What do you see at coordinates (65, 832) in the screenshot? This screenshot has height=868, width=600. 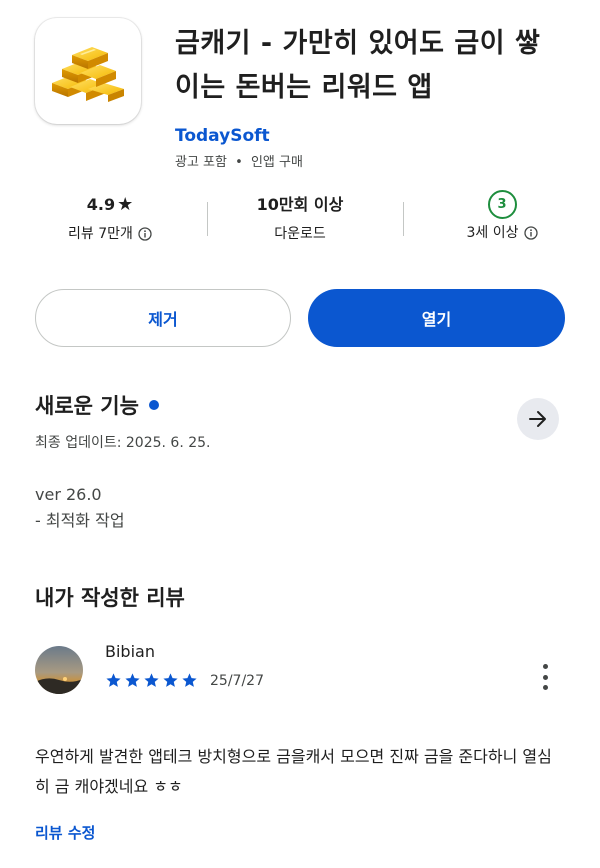 I see `edit-review-link: 리뷰 수정` at bounding box center [65, 832].